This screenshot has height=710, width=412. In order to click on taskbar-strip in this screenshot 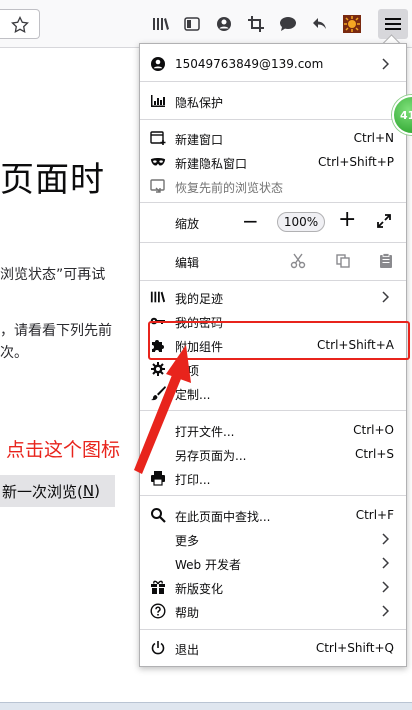, I will do `click(206, 706)`.